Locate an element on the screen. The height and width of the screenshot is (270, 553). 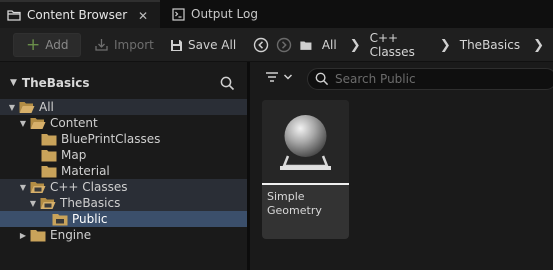
add-label: Add is located at coordinates (57, 45).